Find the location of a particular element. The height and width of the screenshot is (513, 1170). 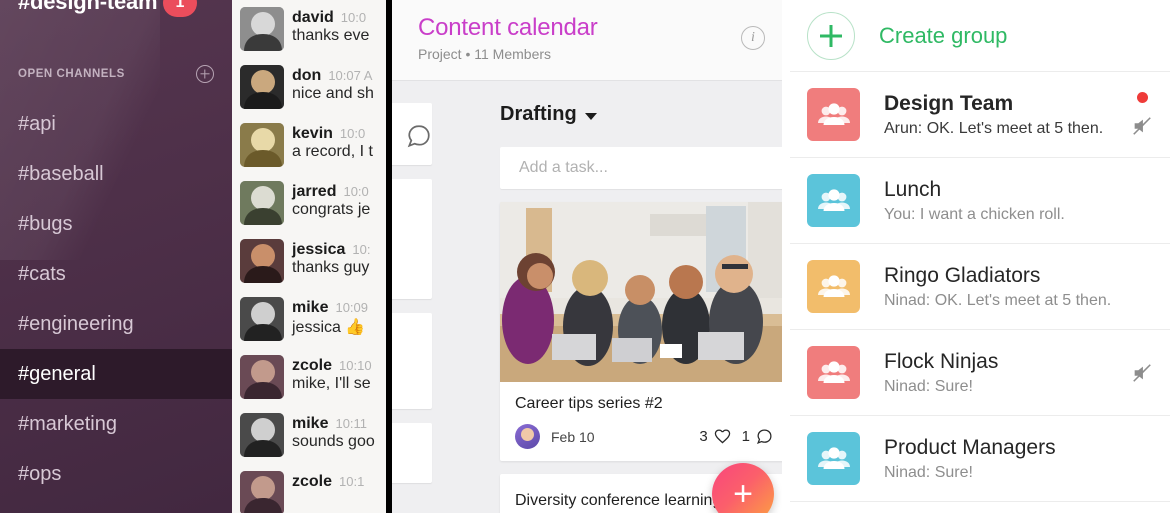

avatar-don is located at coordinates (262, 87).